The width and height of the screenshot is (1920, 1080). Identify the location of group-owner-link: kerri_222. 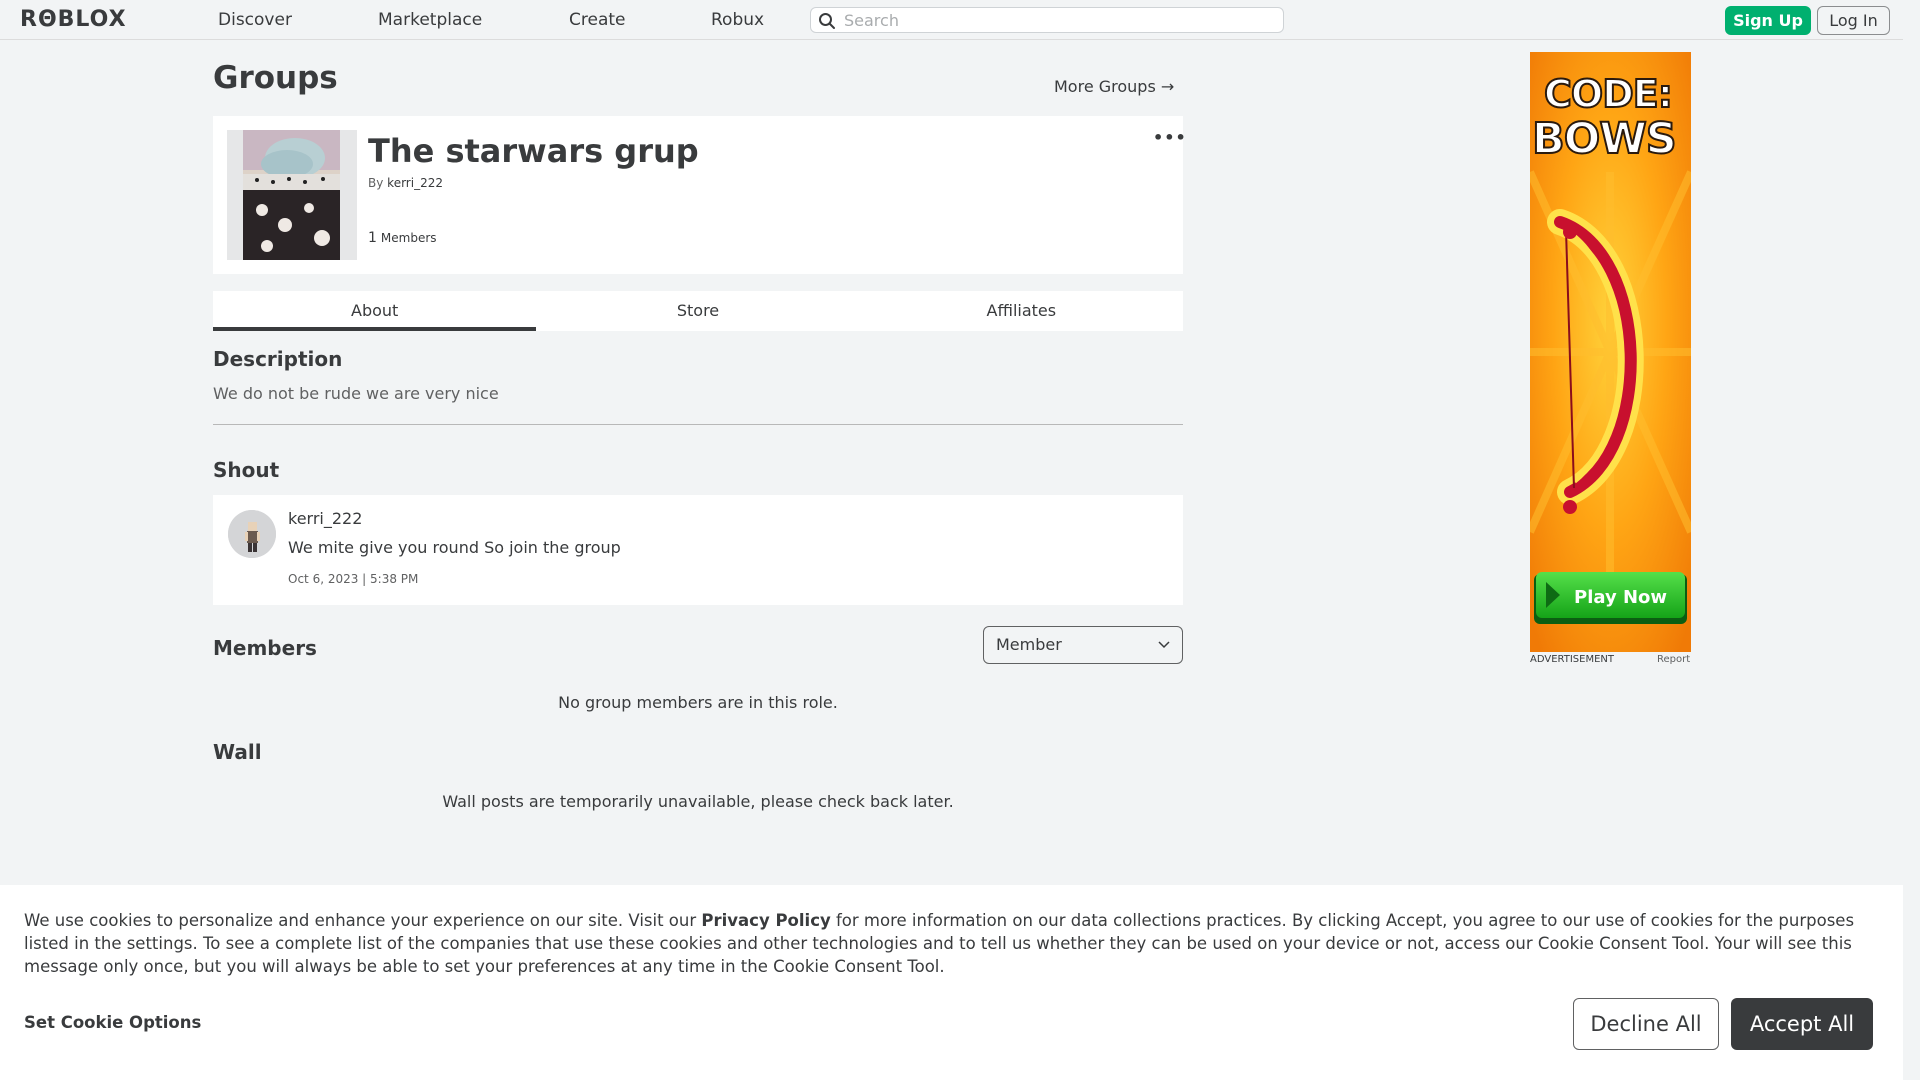
(415, 183).